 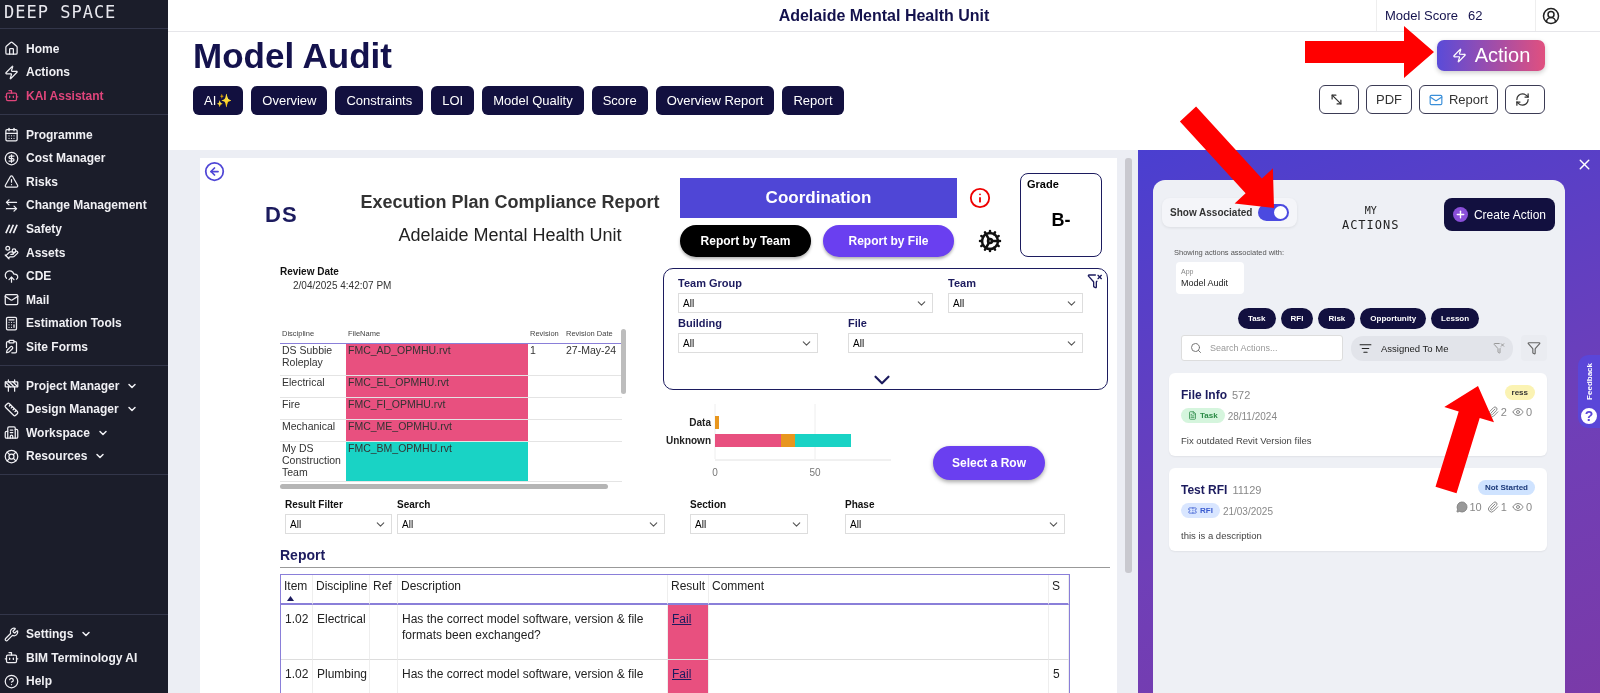 I want to click on review-date-value: 2/04/2025 4:42:07 PM, so click(x=342, y=285).